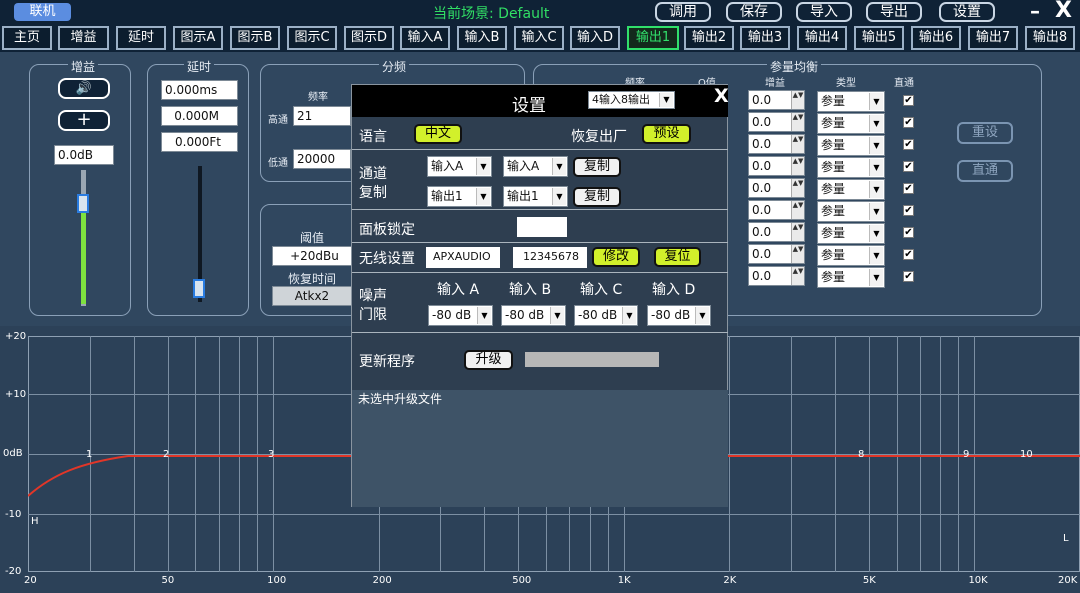  I want to click on noise-gate-d-select: -80 dB ▼, so click(679, 315).